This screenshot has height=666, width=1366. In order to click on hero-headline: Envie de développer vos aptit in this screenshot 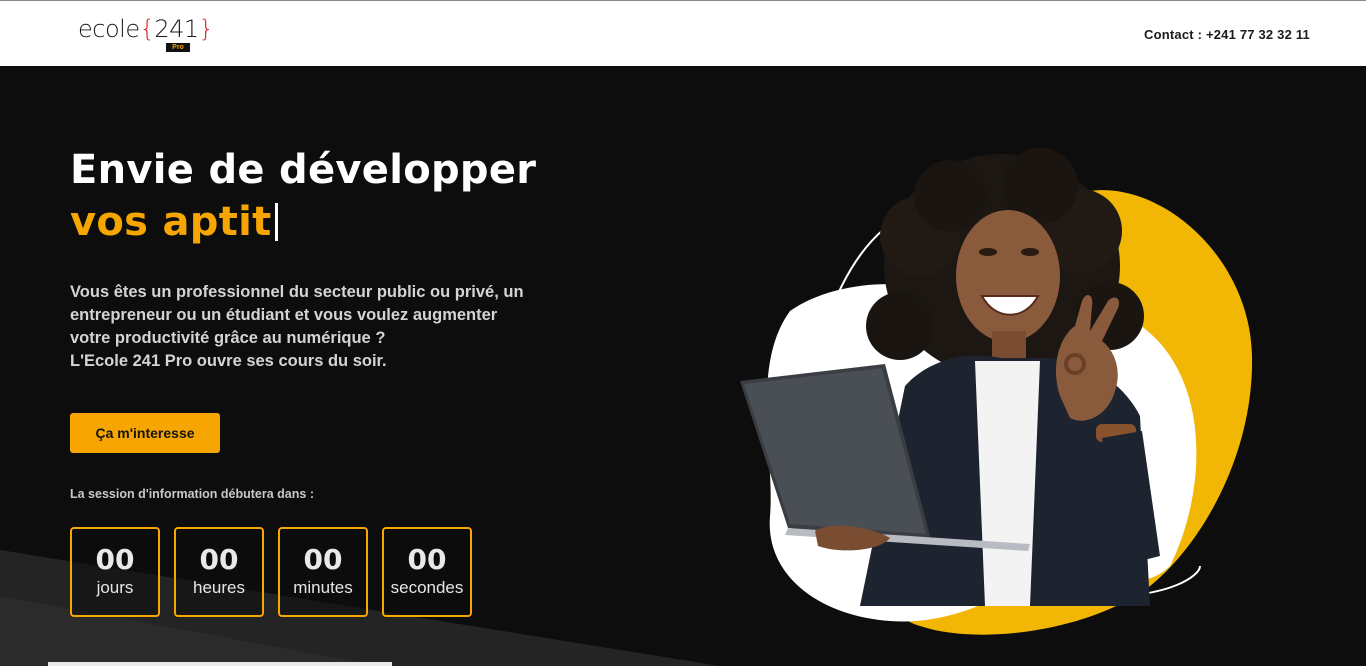, I will do `click(303, 196)`.